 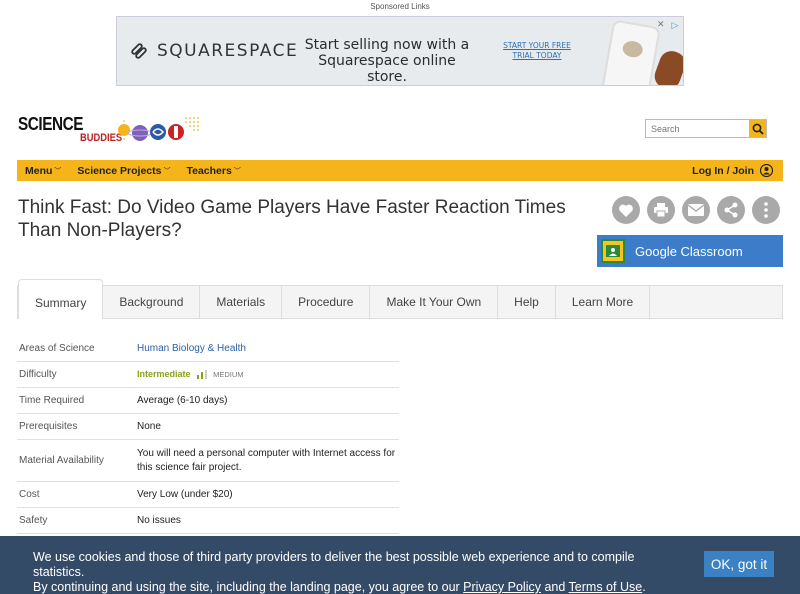 I want to click on envelope-icon, so click(x=696, y=210).